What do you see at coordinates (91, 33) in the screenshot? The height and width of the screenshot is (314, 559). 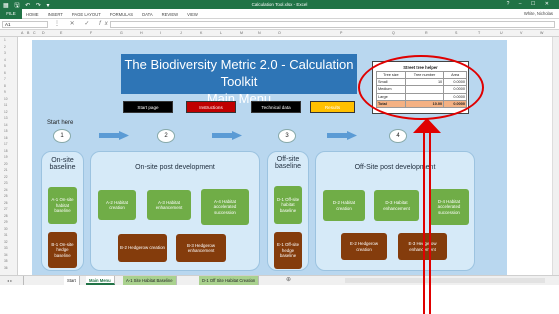 I see `column-header: F` at bounding box center [91, 33].